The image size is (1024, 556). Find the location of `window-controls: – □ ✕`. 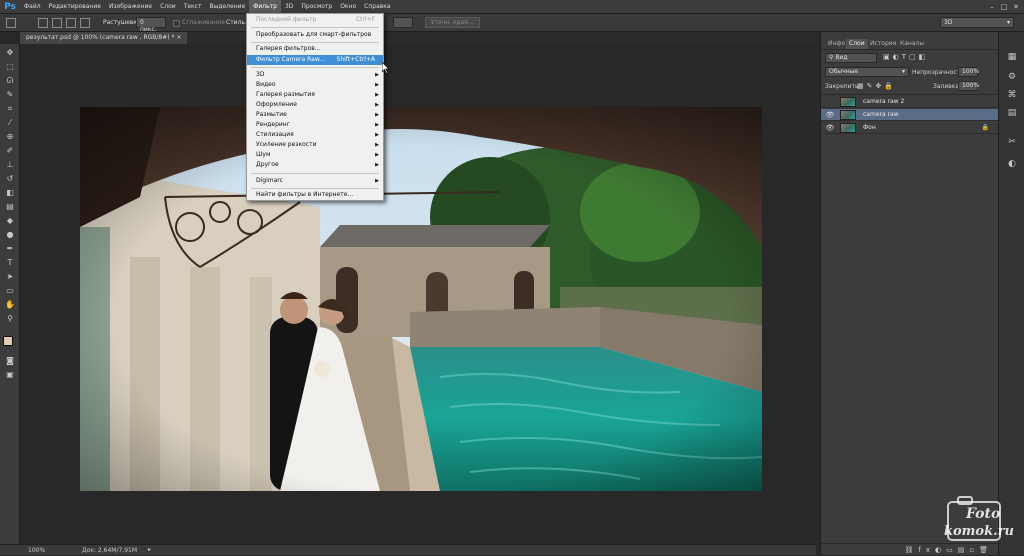

window-controls: – □ ✕ is located at coordinates (1004, 7).